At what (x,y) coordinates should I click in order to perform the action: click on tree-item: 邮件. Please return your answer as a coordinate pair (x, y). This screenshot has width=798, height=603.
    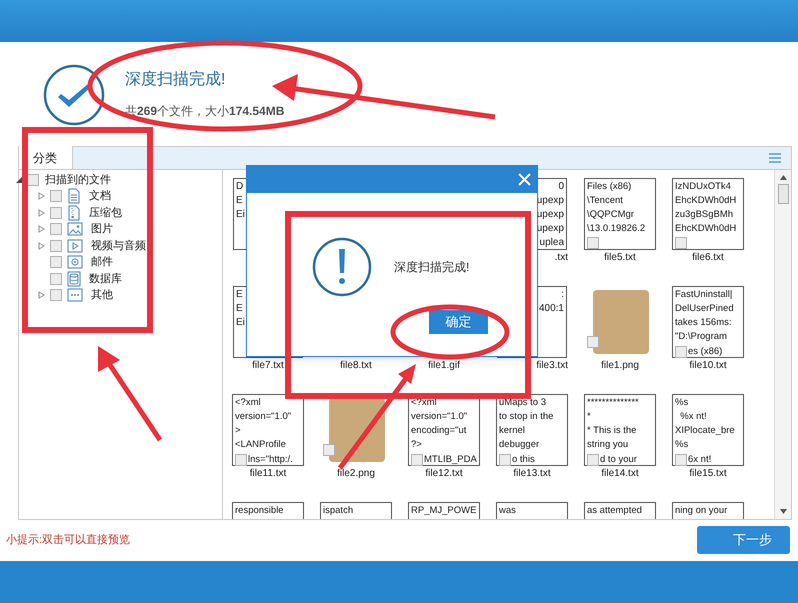
    Looking at the image, I should click on (102, 262).